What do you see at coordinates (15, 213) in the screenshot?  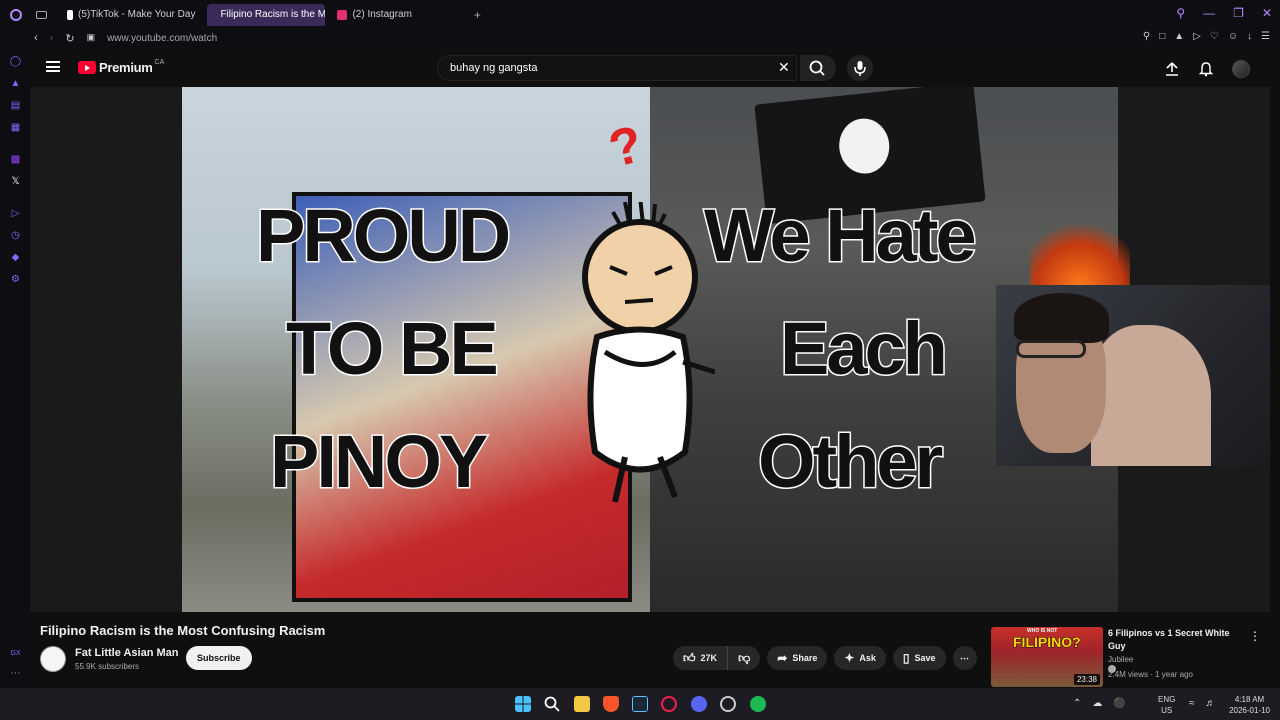 I see `player-icon: ▷` at bounding box center [15, 213].